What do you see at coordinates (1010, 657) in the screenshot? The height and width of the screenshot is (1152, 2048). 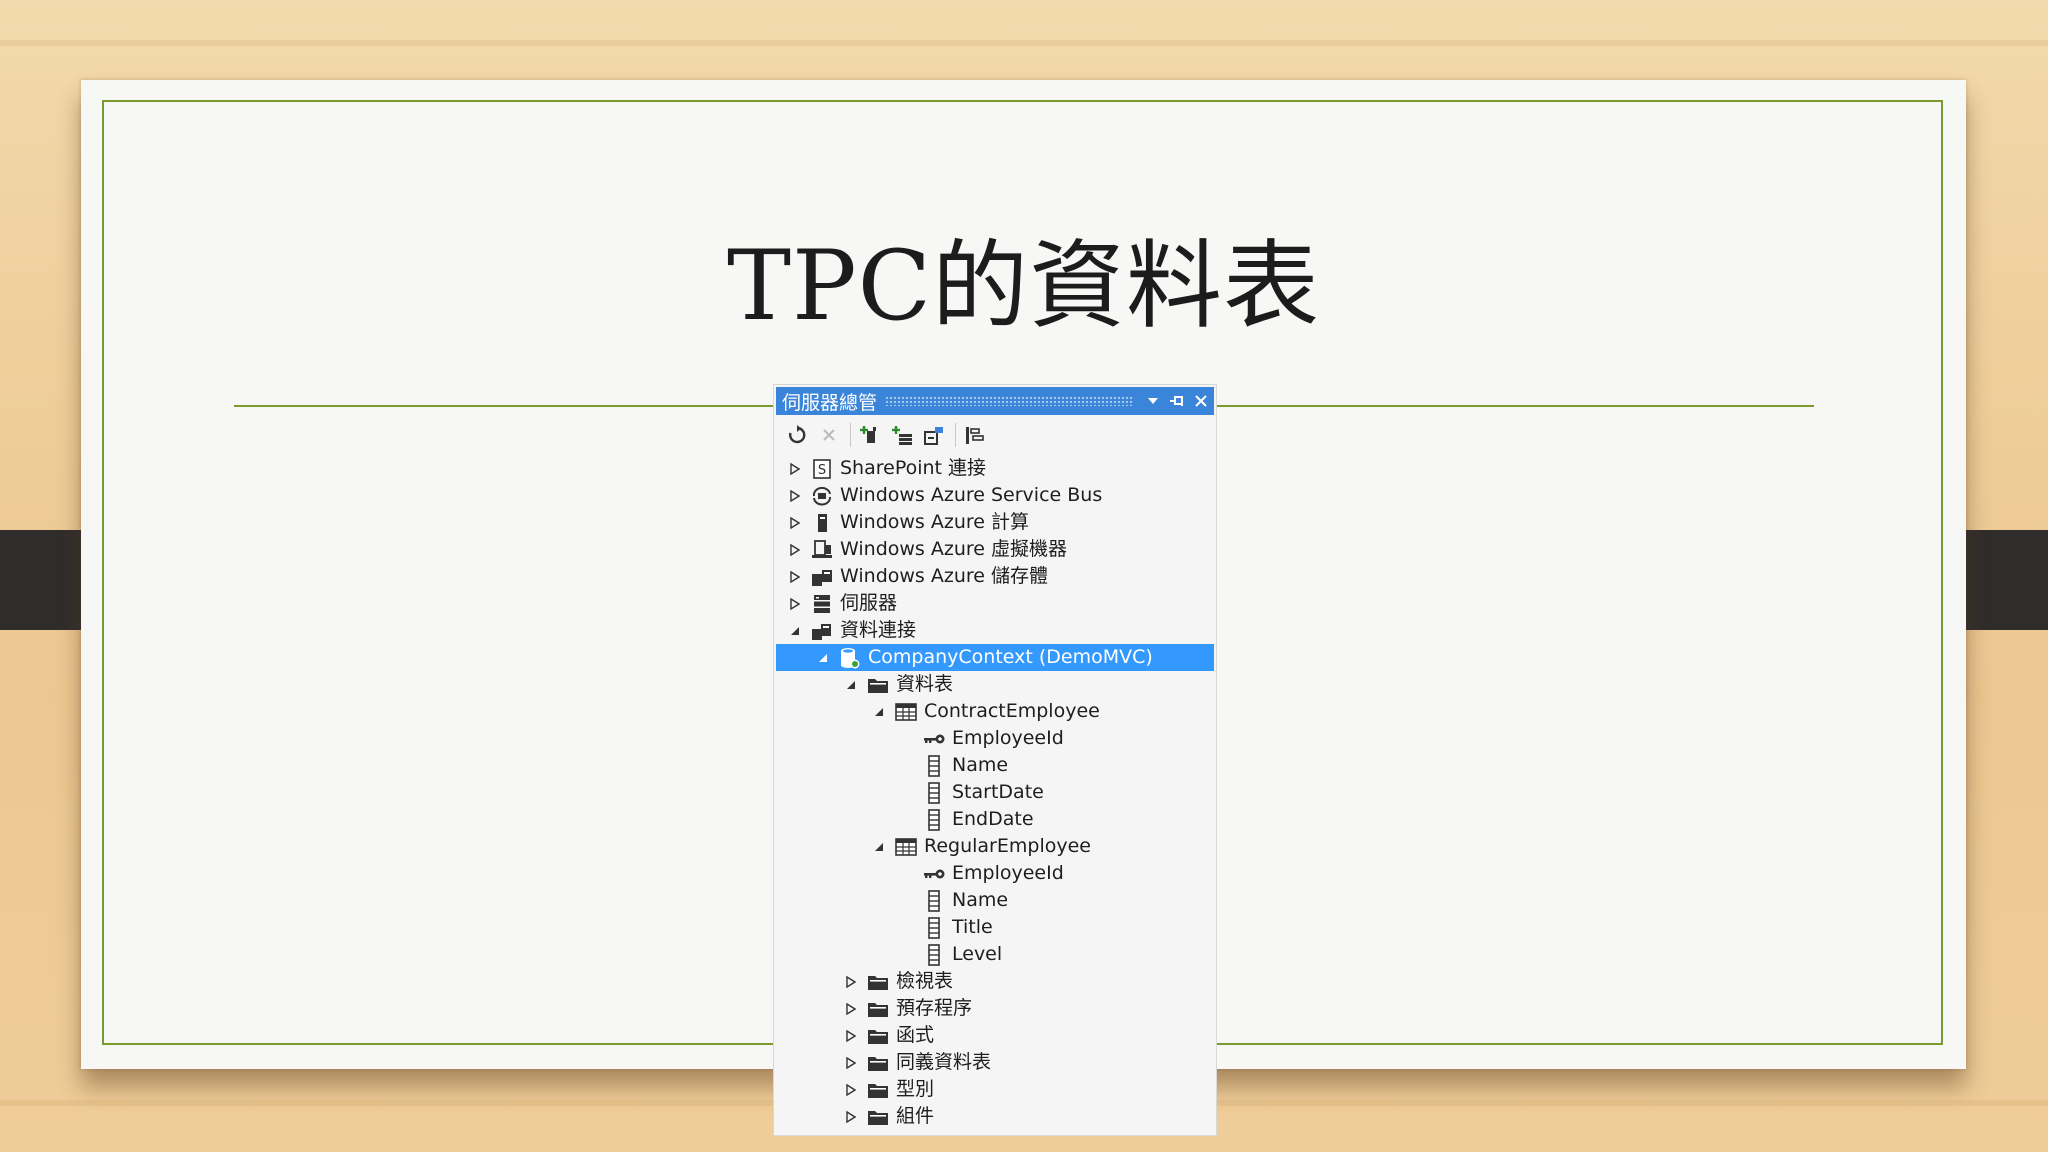 I see `tree-item-label: CompanyContext (DemoMVC)` at bounding box center [1010, 657].